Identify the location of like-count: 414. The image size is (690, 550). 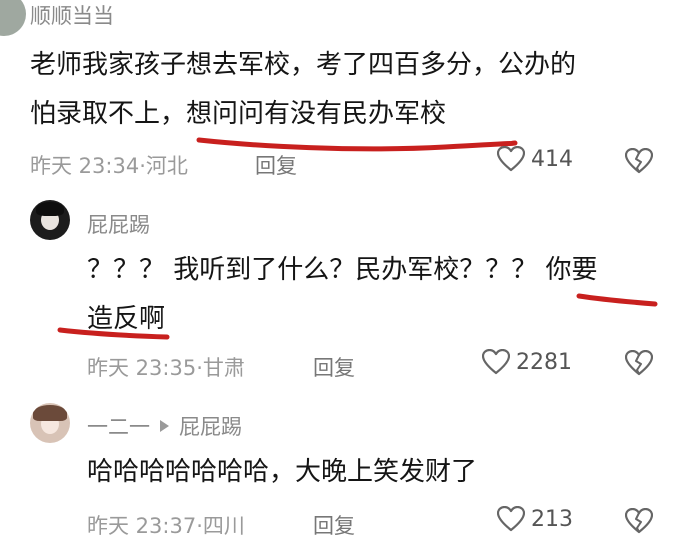
(552, 159).